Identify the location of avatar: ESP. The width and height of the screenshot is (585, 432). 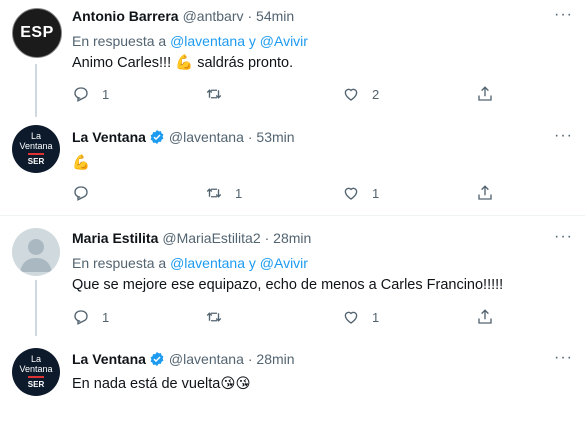
(37, 33).